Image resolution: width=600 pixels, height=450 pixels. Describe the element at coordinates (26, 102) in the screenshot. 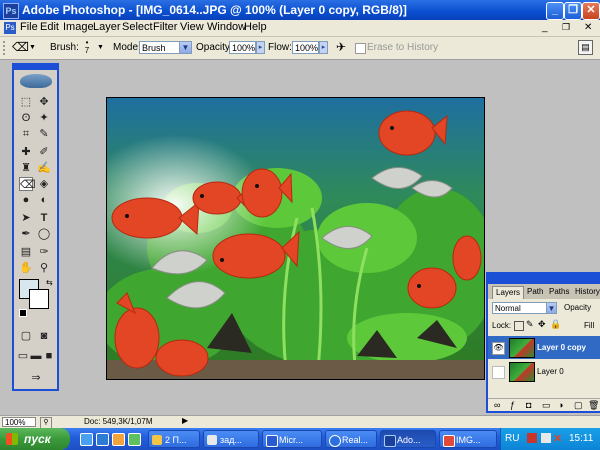

I see `marquee-tool-icon: ⬚` at that location.